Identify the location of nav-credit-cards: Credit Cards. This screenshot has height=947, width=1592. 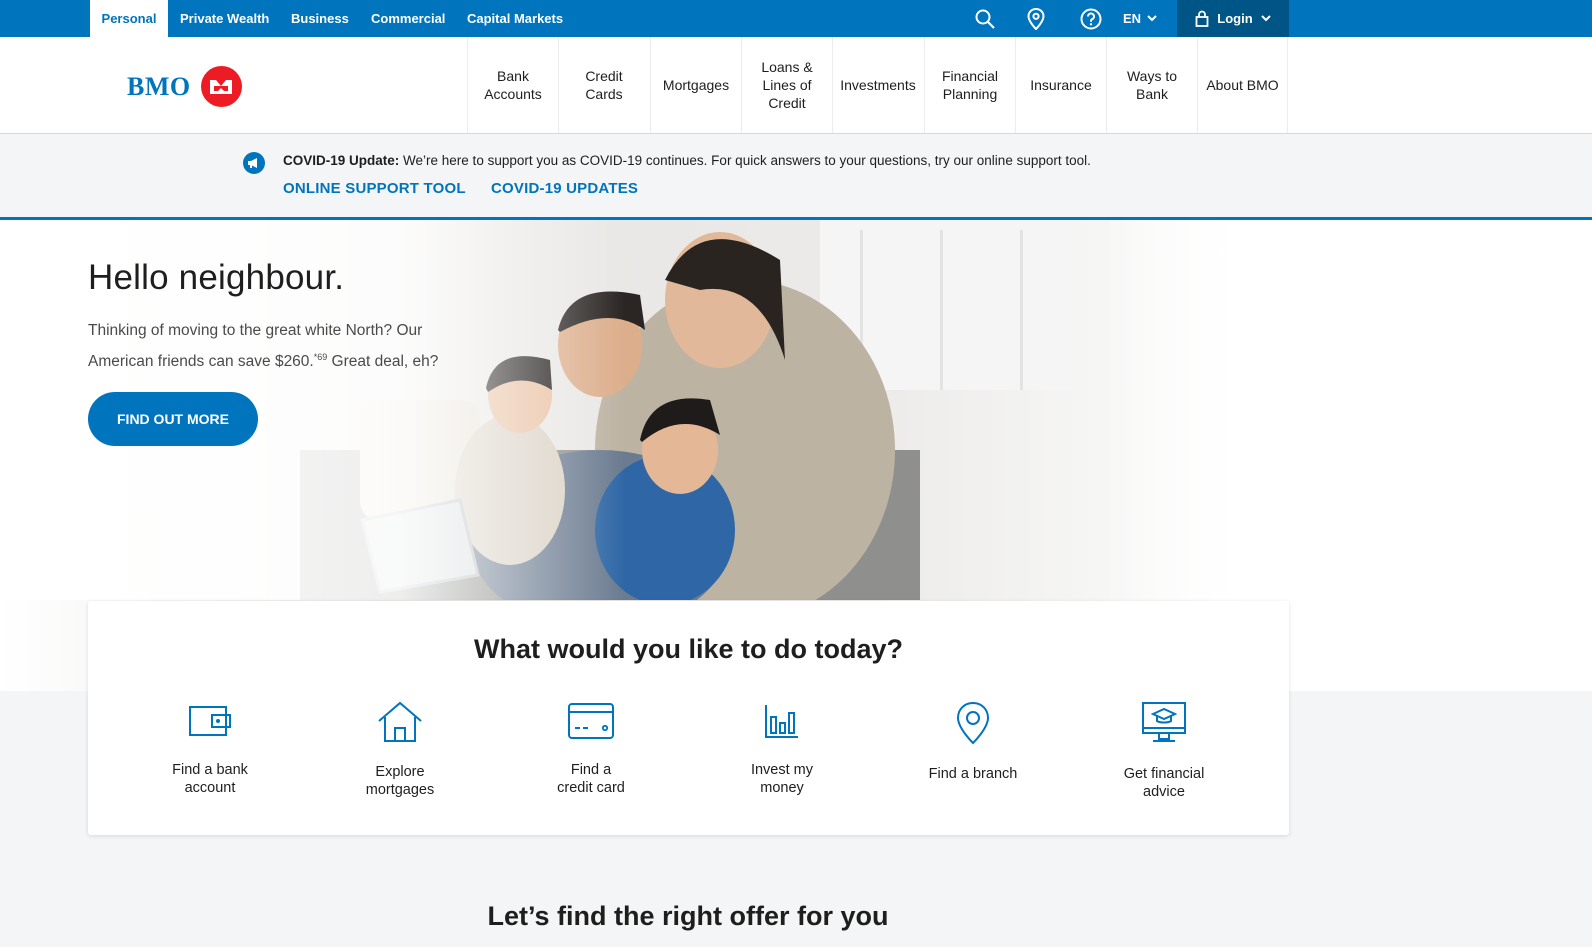
(603, 85).